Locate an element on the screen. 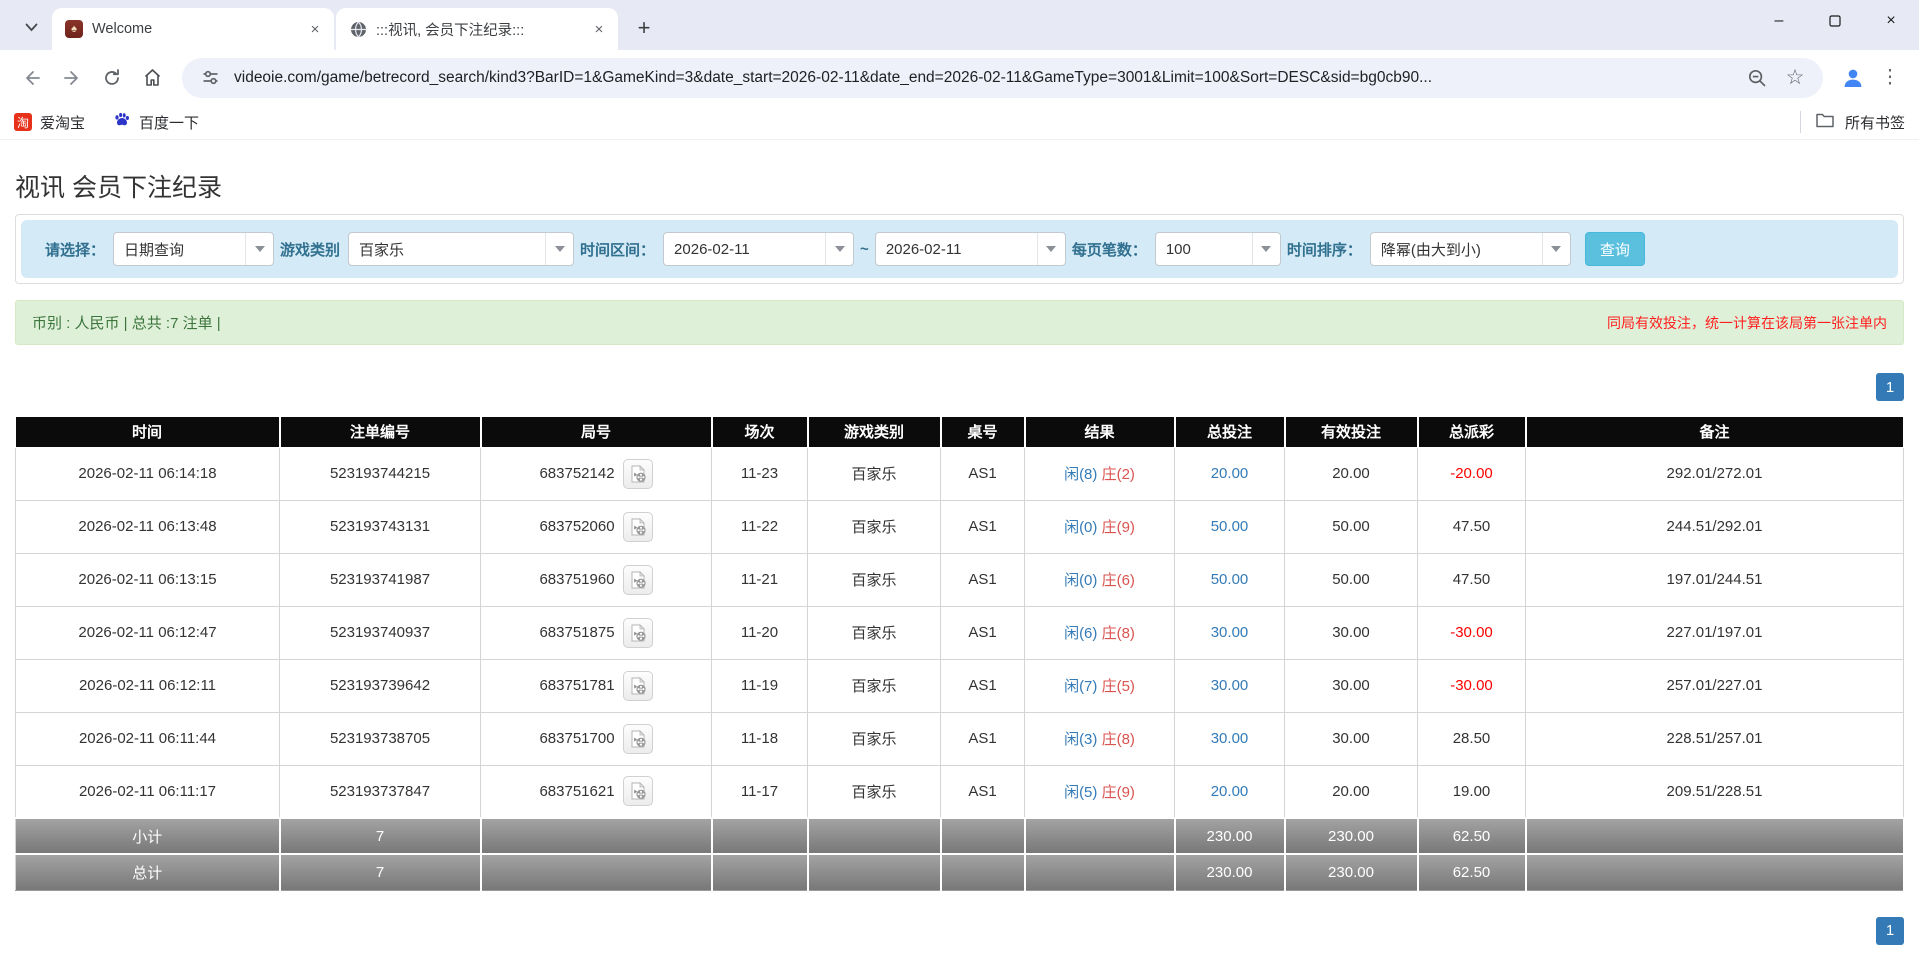  close-window-button: × is located at coordinates (1891, 21).